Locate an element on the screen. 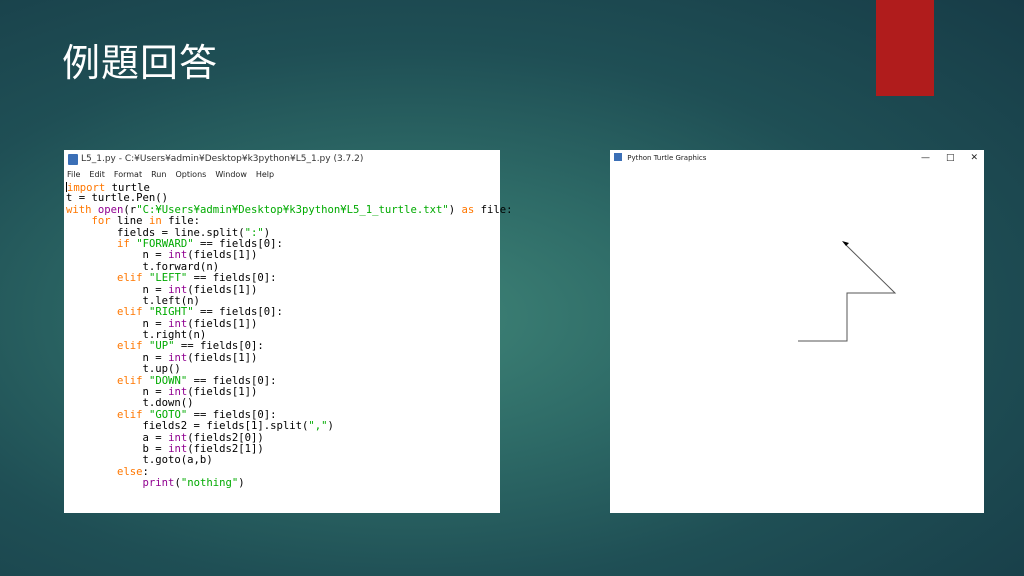 This screenshot has width=1024, height=576. code-token: in is located at coordinates (155, 221).